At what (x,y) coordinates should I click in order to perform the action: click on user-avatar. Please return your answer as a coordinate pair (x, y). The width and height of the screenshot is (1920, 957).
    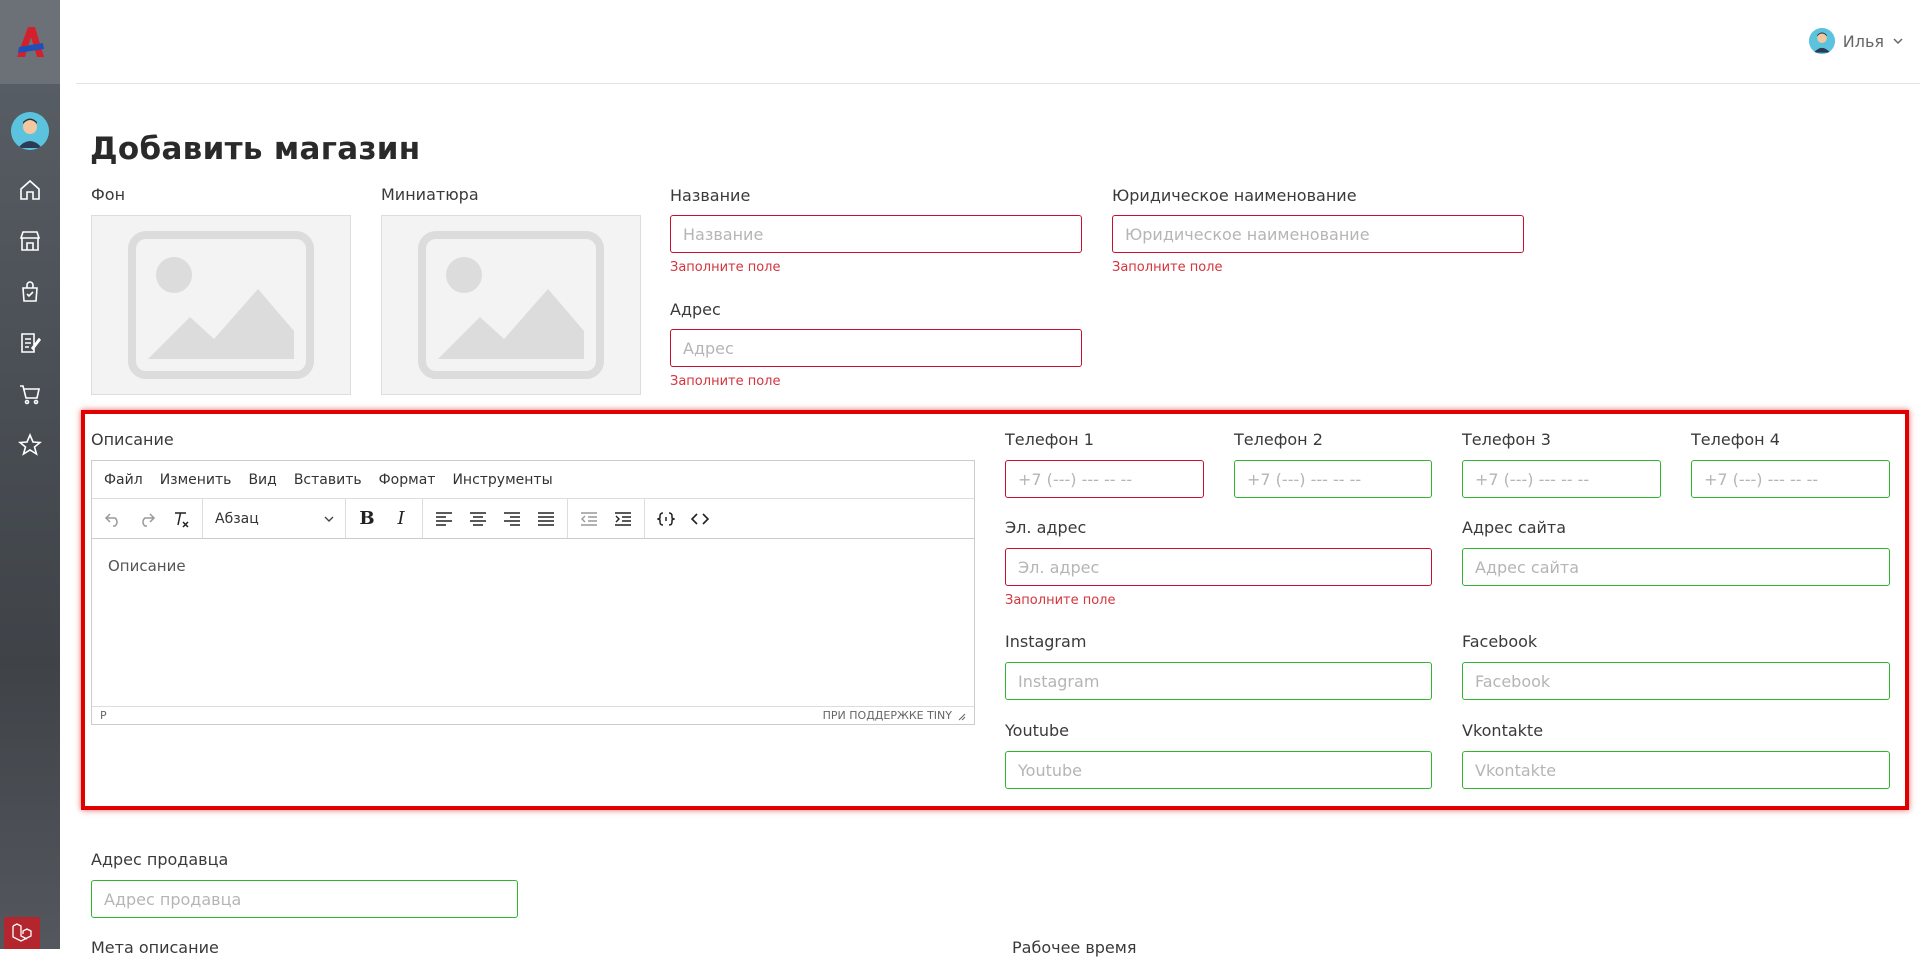
    Looking at the image, I should click on (1821, 41).